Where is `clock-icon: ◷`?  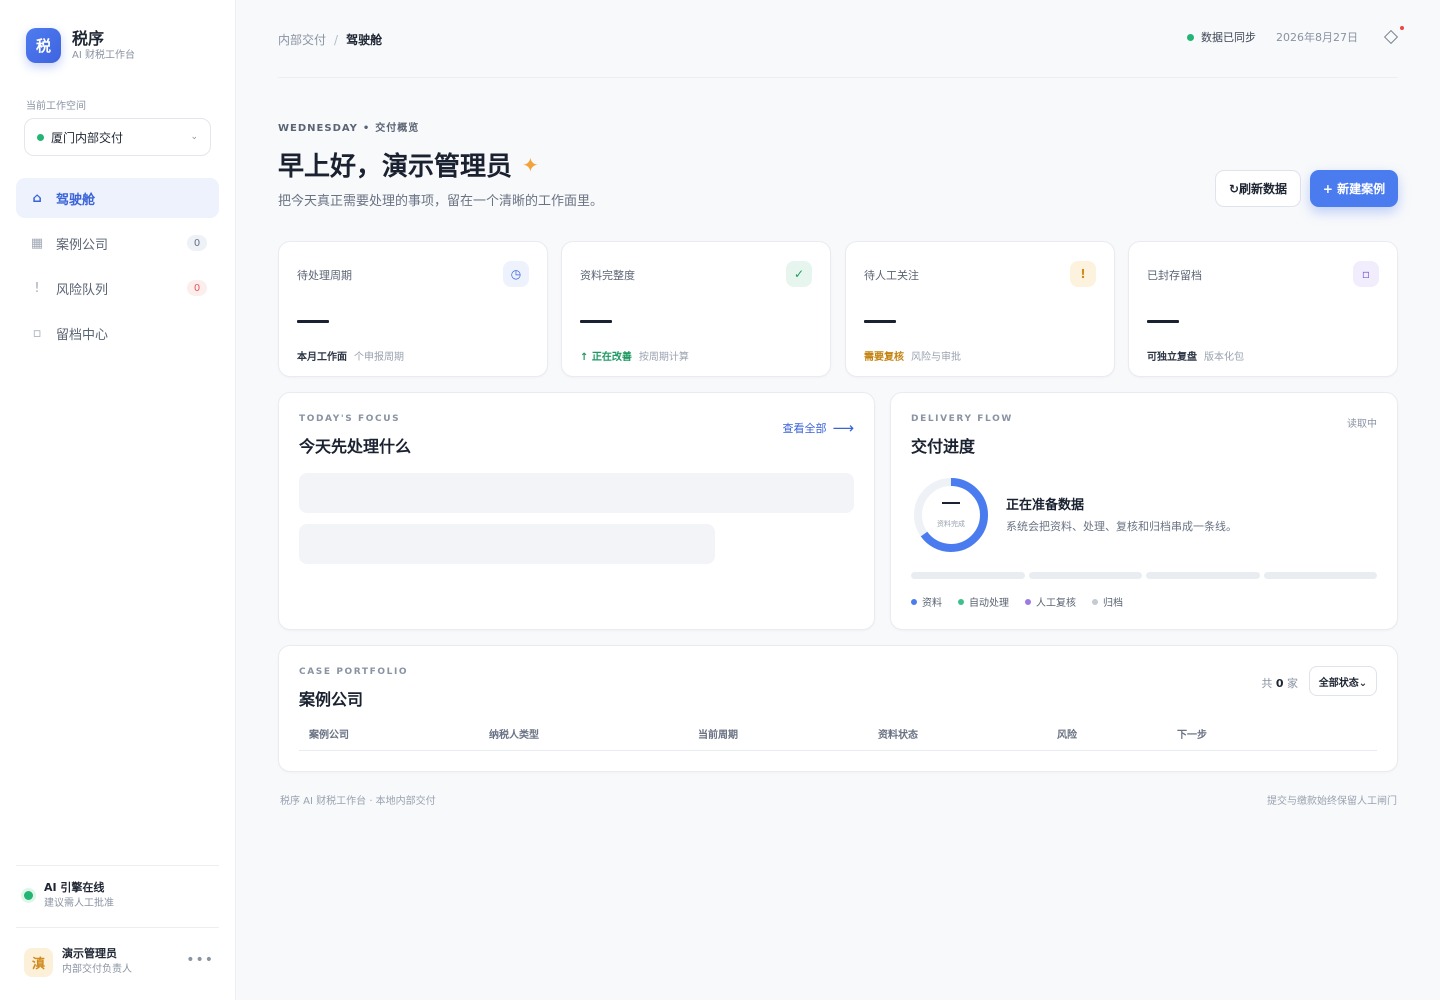 clock-icon: ◷ is located at coordinates (516, 274).